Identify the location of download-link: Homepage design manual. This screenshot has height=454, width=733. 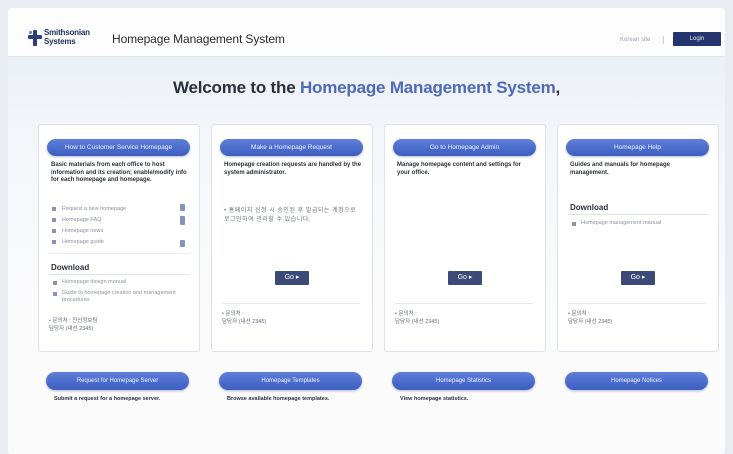
(118, 282).